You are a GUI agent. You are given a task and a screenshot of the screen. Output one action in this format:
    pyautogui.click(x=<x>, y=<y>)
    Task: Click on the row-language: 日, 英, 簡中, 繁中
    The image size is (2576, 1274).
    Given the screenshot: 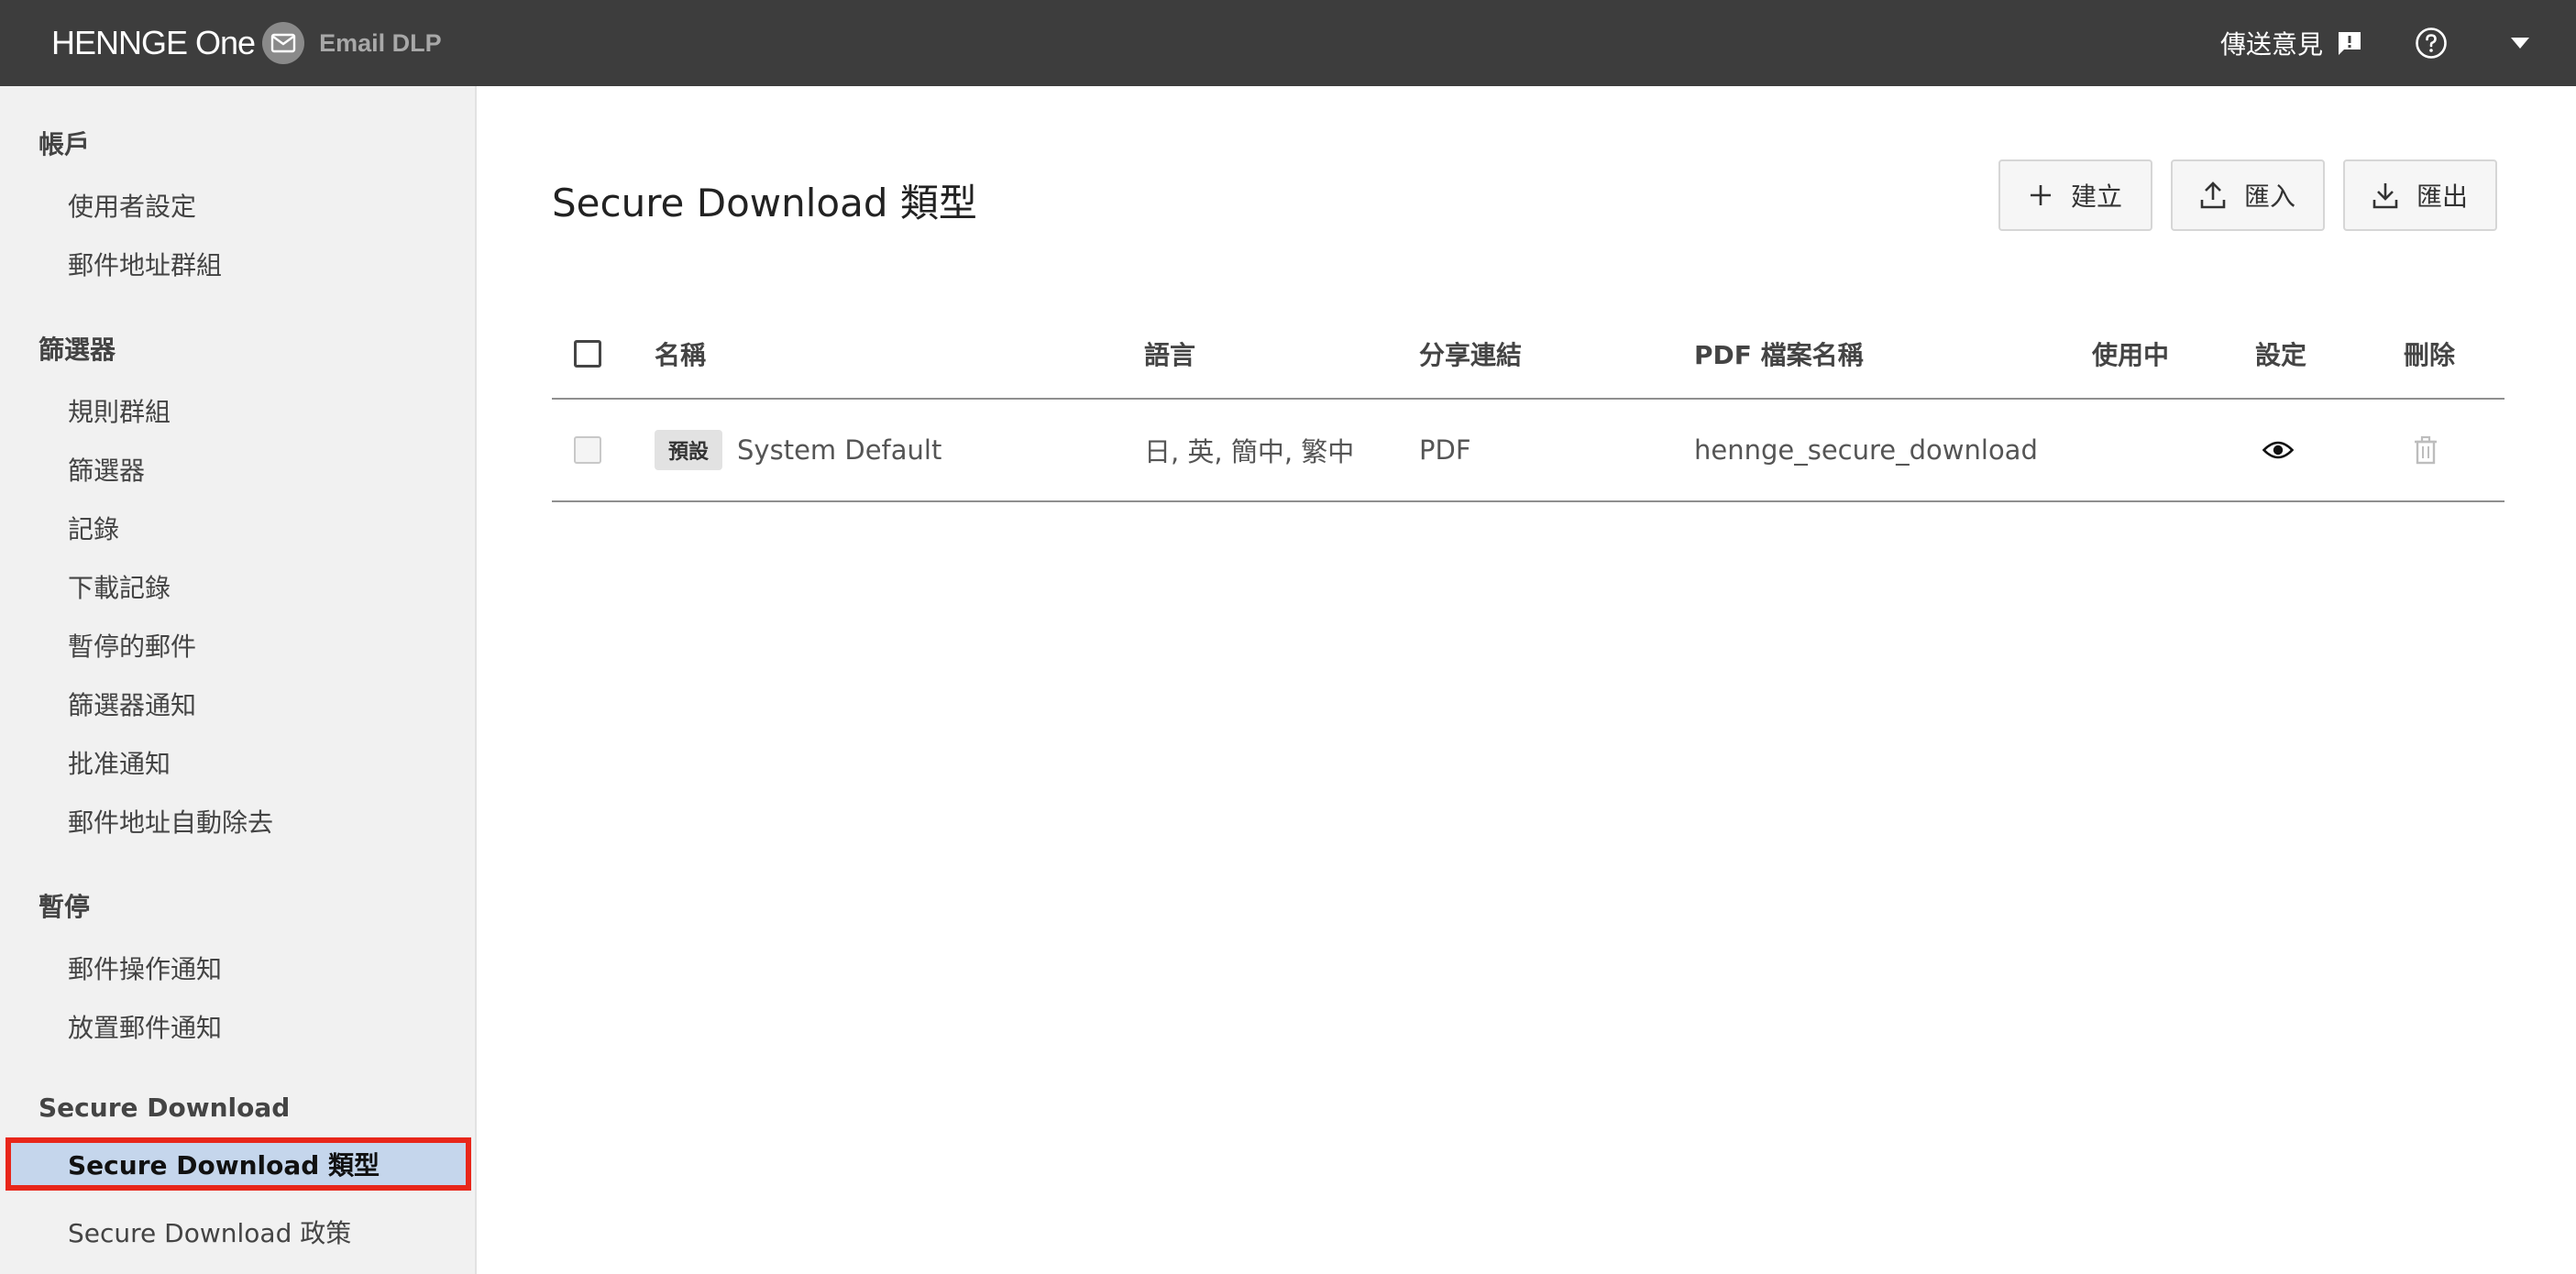 What is the action you would take?
    pyautogui.click(x=1249, y=451)
    